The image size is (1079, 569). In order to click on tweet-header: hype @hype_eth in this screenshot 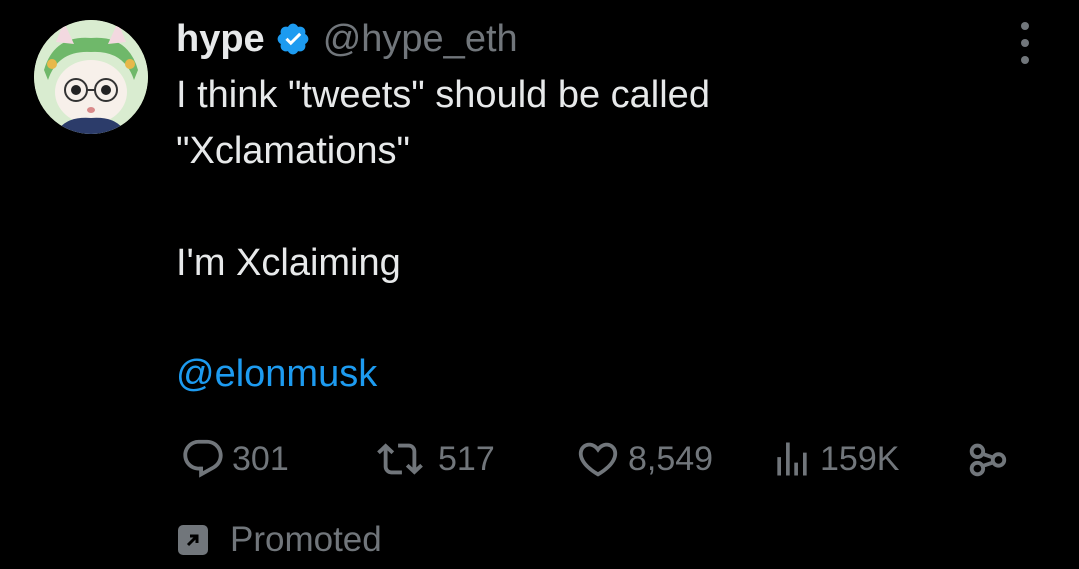, I will do `click(347, 39)`.